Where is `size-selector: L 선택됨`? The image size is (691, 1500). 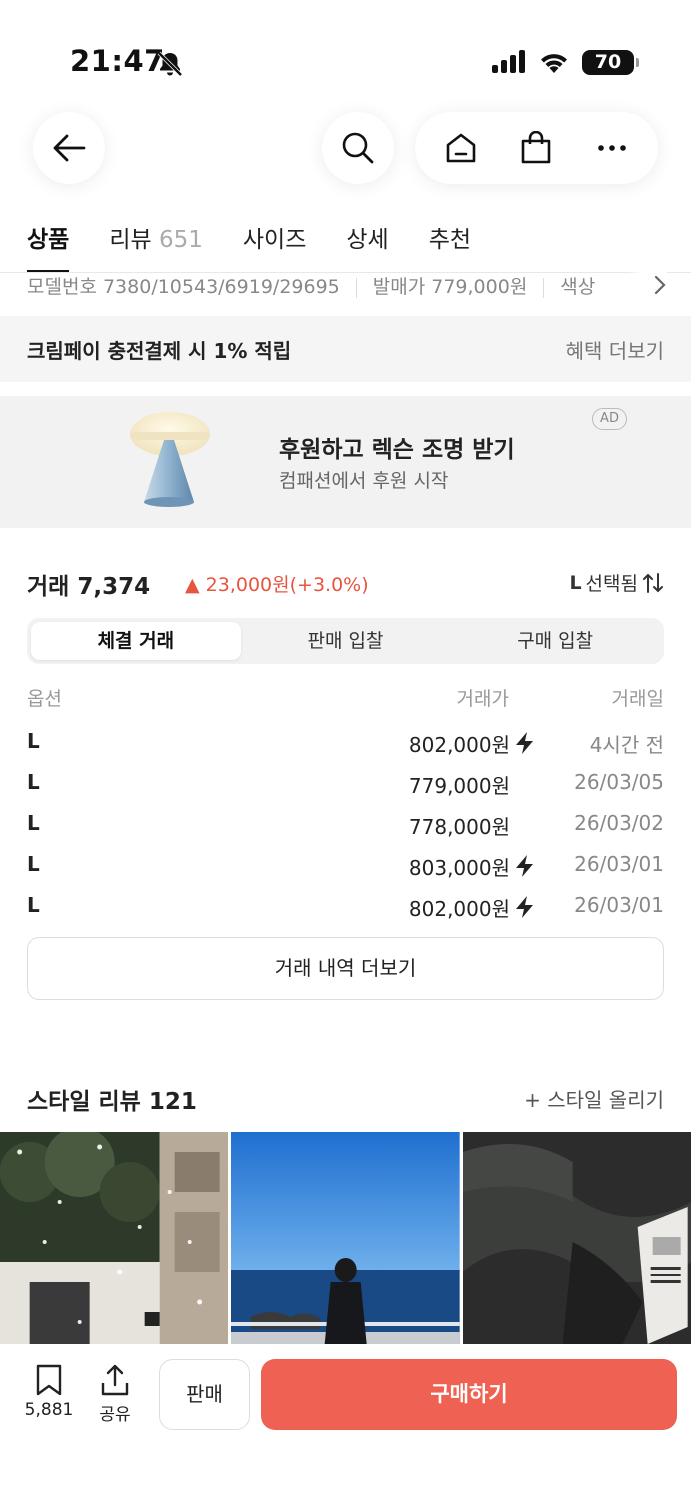 size-selector: L 선택됨 is located at coordinates (616, 582).